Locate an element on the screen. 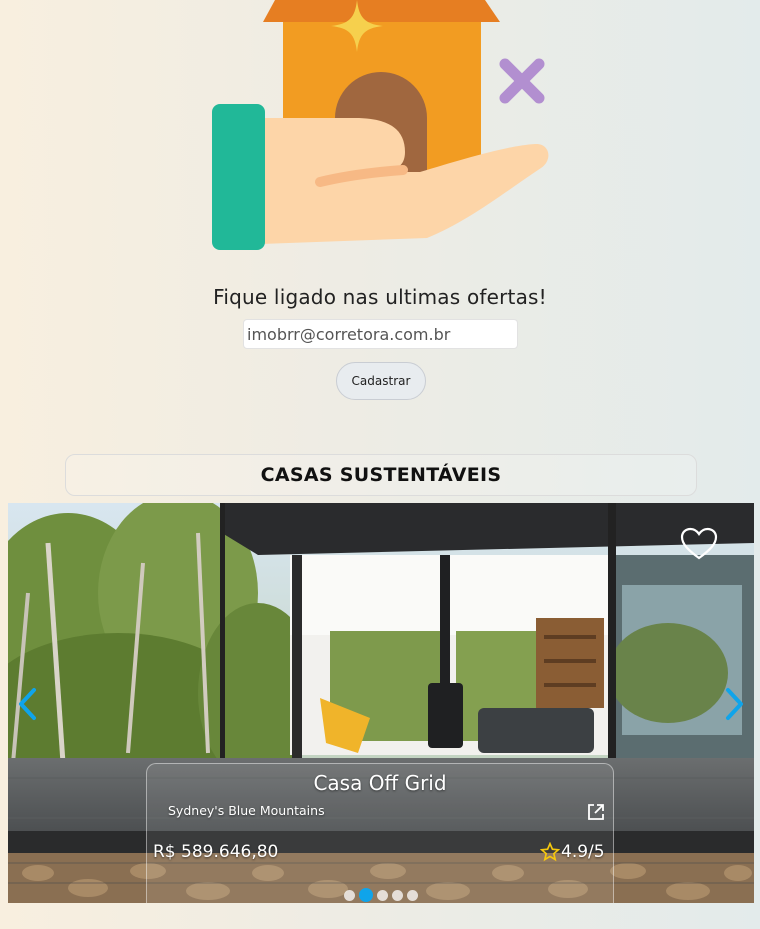 The height and width of the screenshot is (929, 760). external-link-icon is located at coordinates (596, 812).